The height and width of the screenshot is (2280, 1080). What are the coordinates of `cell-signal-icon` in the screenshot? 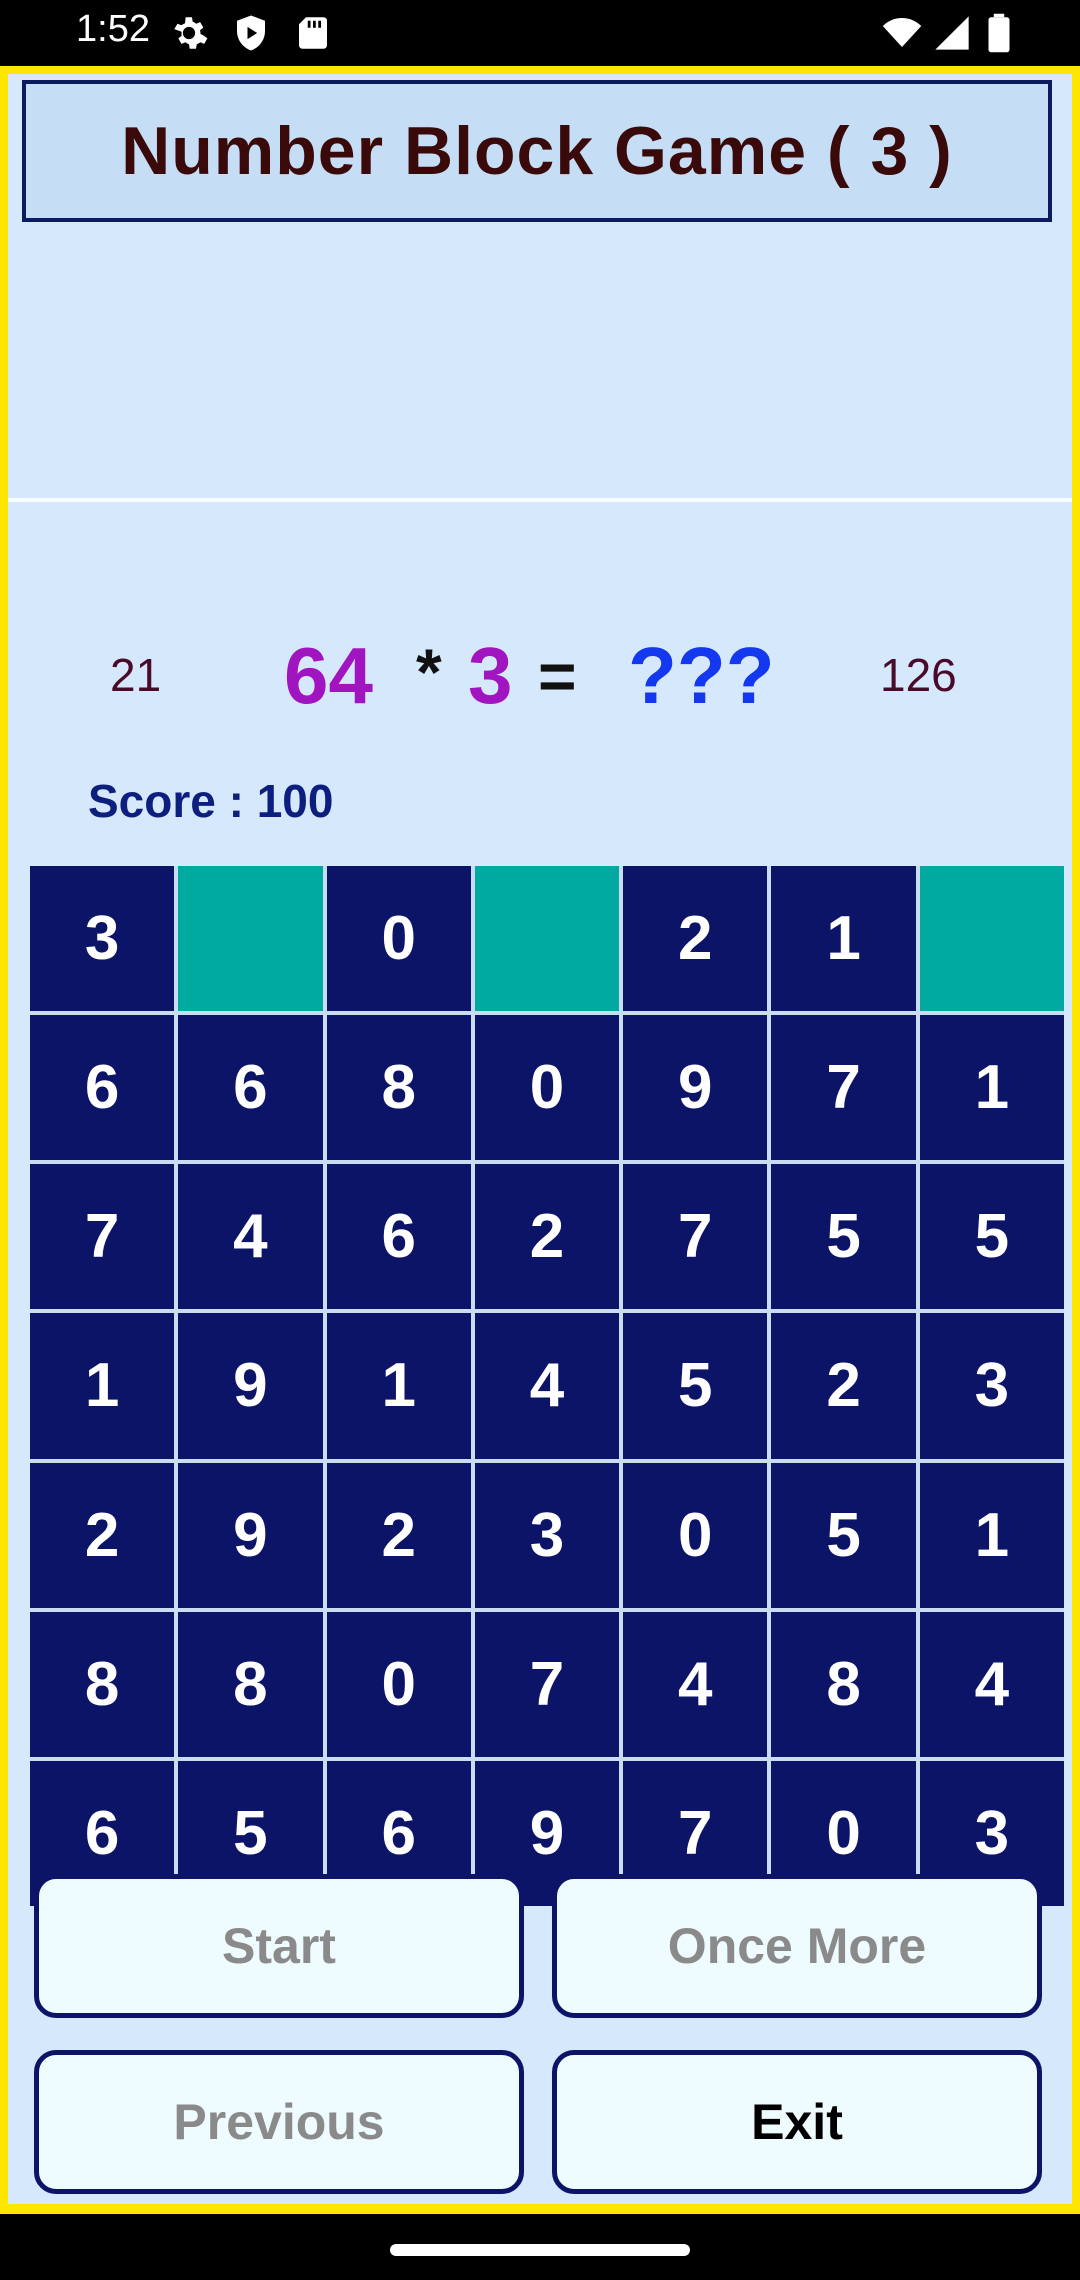 It's located at (953, 33).